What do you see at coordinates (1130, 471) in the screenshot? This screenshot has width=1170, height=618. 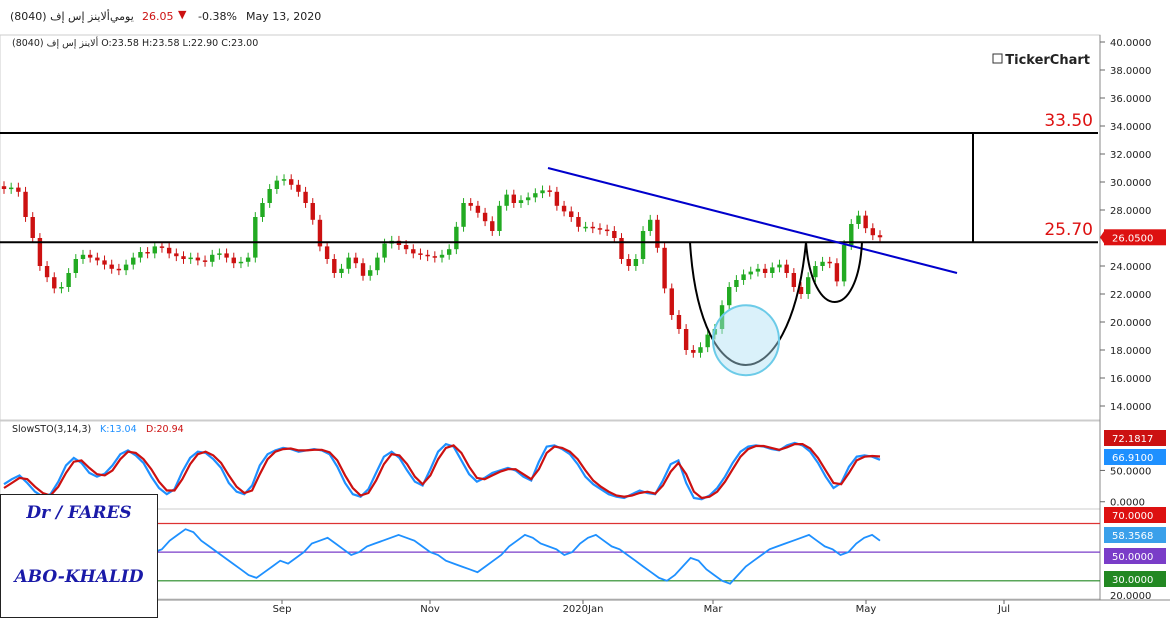 I see `sto-tick-label: 50.0000` at bounding box center [1130, 471].